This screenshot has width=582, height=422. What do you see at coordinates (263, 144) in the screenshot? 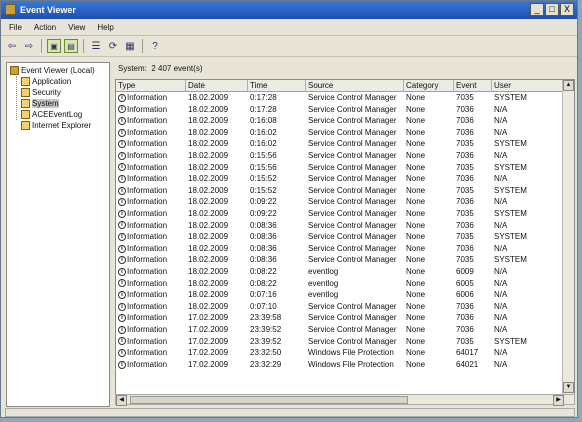
I see `table-cell: 0:16:02` at bounding box center [263, 144].